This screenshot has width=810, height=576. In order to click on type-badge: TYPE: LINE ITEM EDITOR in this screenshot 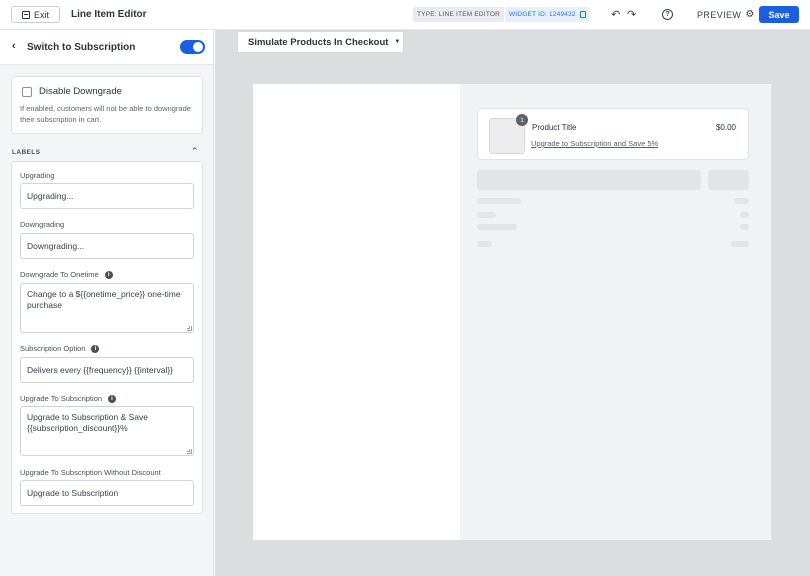, I will do `click(459, 14)`.